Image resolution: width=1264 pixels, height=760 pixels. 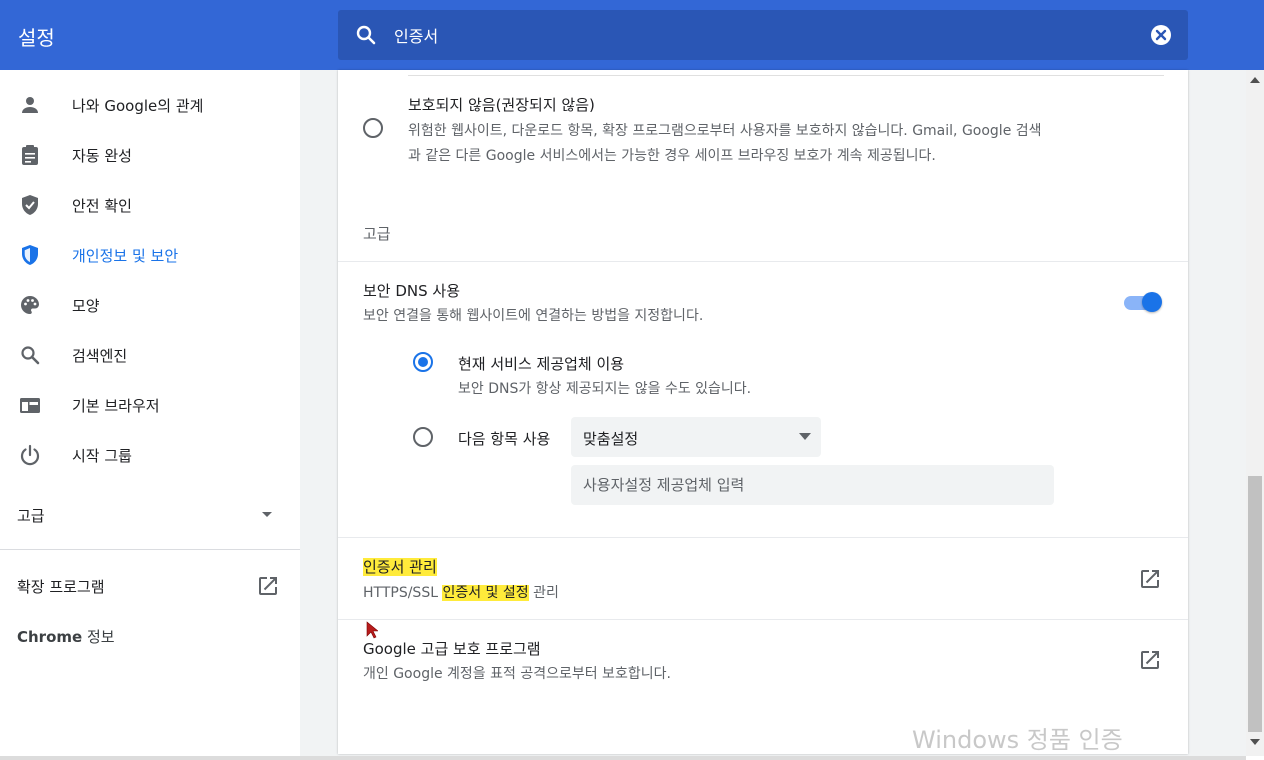 I want to click on top-bar: 설정, so click(x=632, y=35).